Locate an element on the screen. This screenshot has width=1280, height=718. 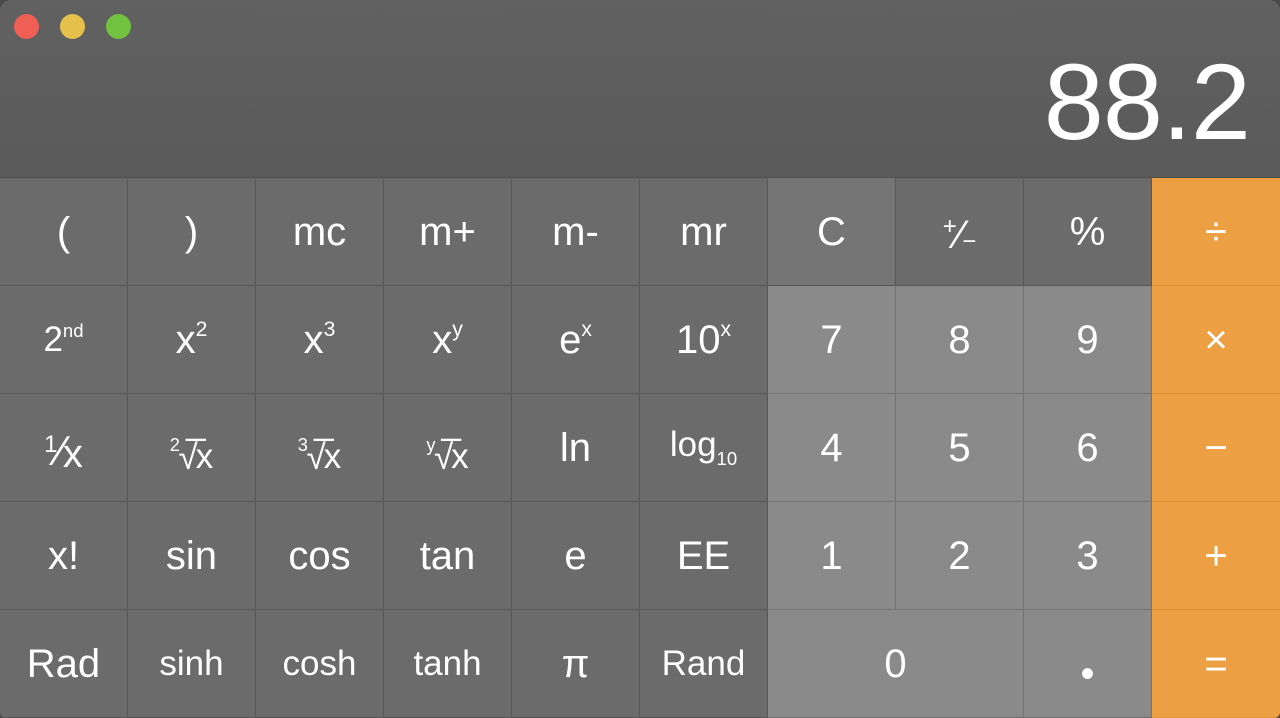
key-decimal: • is located at coordinates (1088, 664).